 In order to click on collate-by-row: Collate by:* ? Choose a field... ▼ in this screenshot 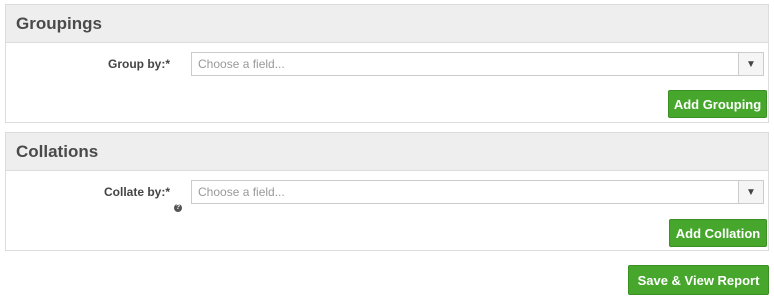, I will do `click(387, 196)`.